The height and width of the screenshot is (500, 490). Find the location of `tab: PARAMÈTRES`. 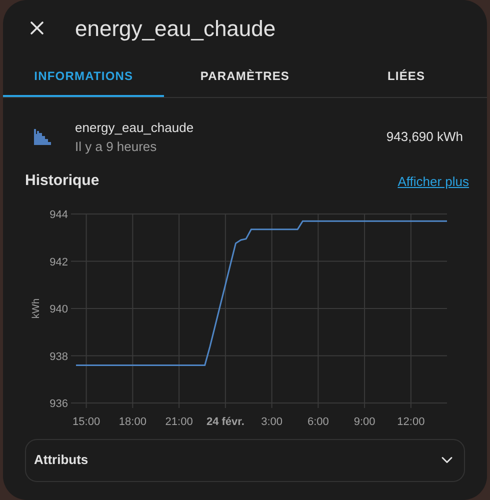

tab: PARAMÈTRES is located at coordinates (245, 76).